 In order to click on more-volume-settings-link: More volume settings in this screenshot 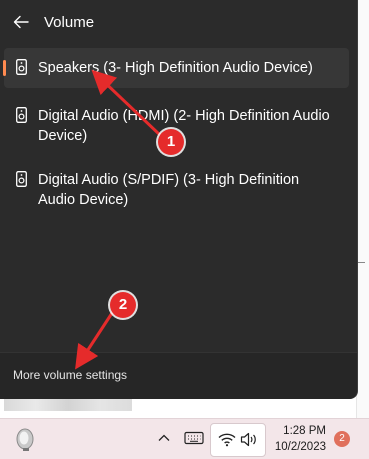, I will do `click(70, 375)`.